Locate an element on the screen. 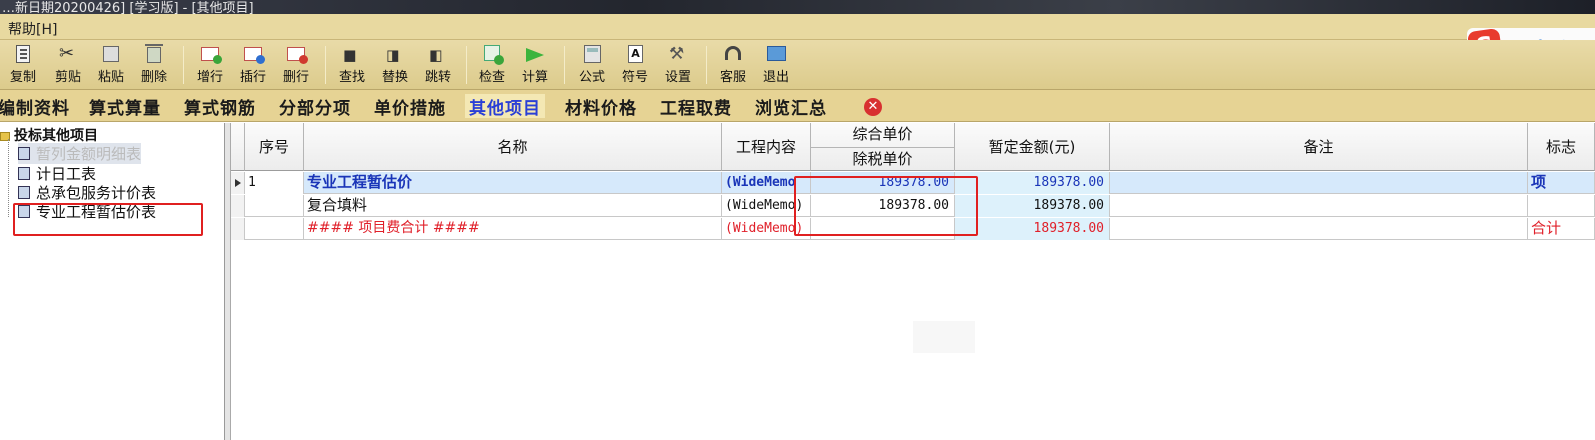 Image resolution: width=1595 pixels, height=440 pixels. tab-other-items: 其他项目 is located at coordinates (505, 106).